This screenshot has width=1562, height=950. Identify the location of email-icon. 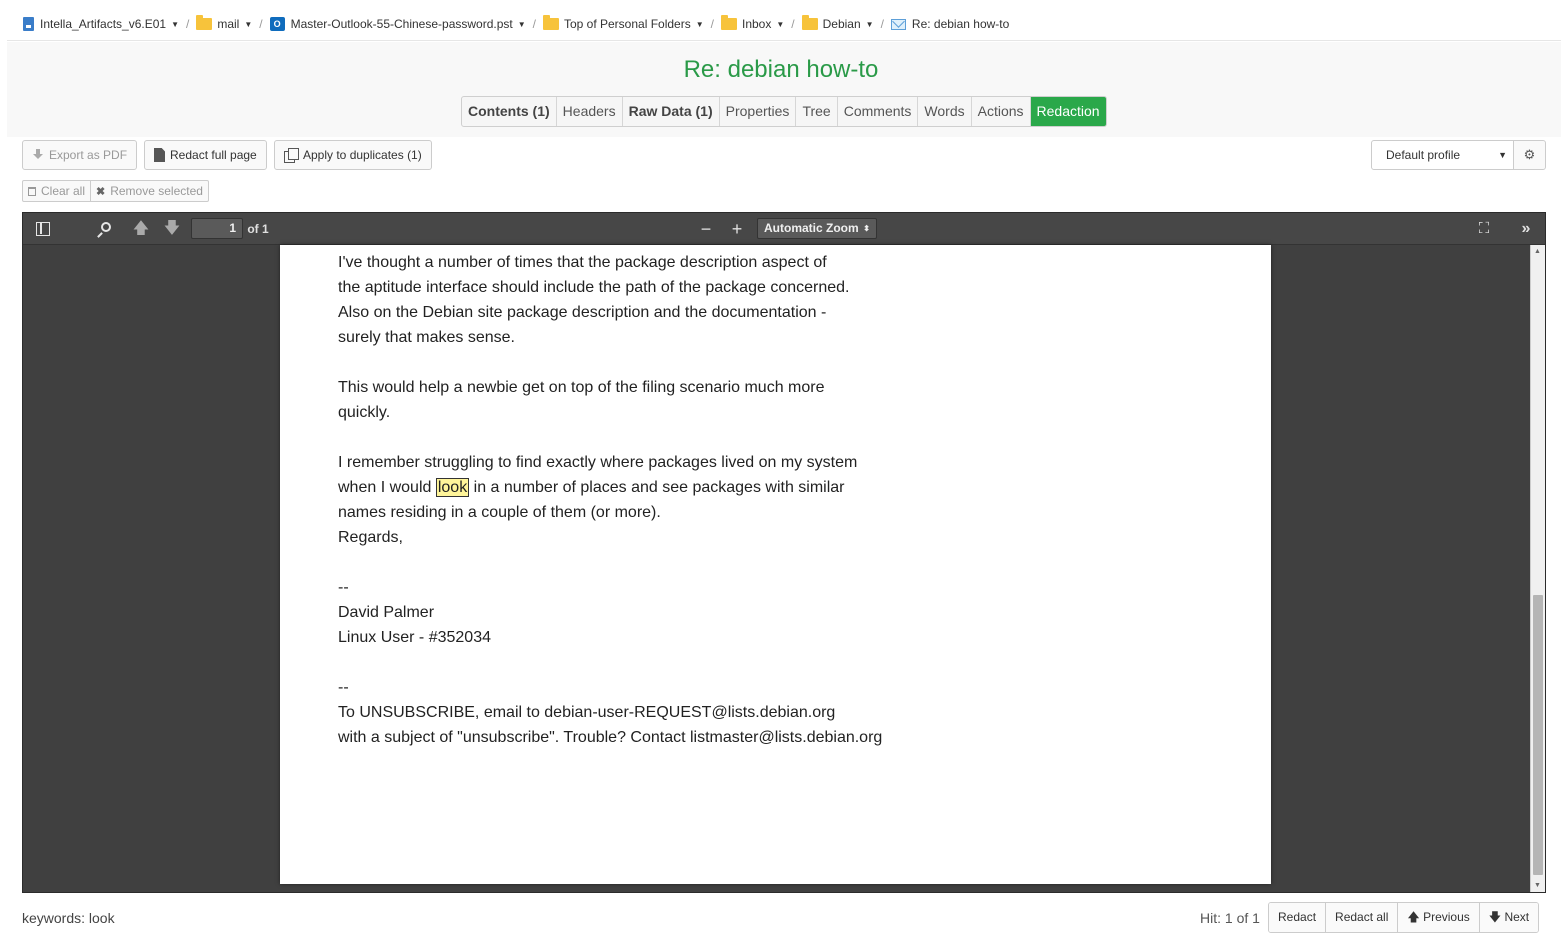
(898, 24).